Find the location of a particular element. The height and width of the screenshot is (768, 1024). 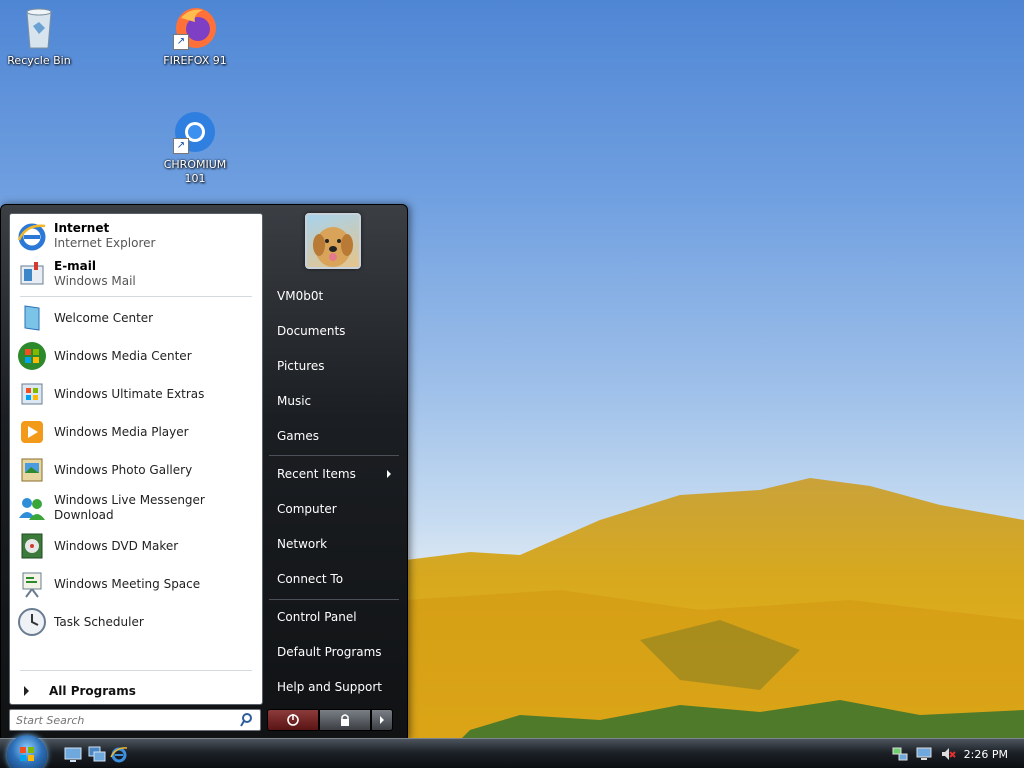

recent-item-label: Windows Media Player is located at coordinates (121, 431).